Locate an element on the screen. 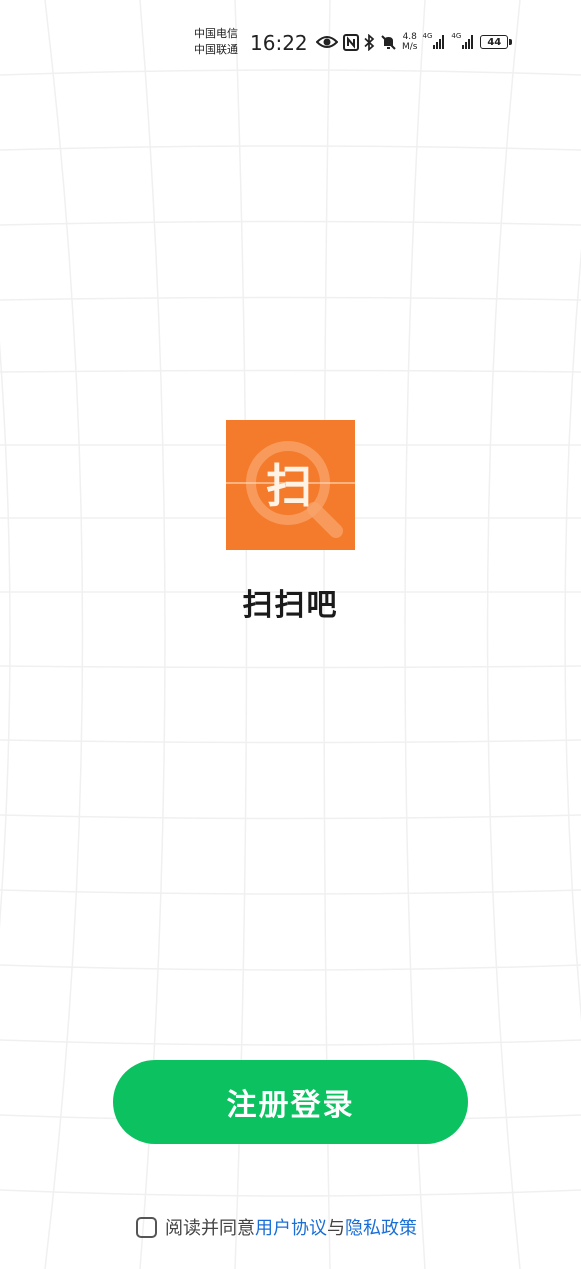  app-logo: 扫 is located at coordinates (290, 485).